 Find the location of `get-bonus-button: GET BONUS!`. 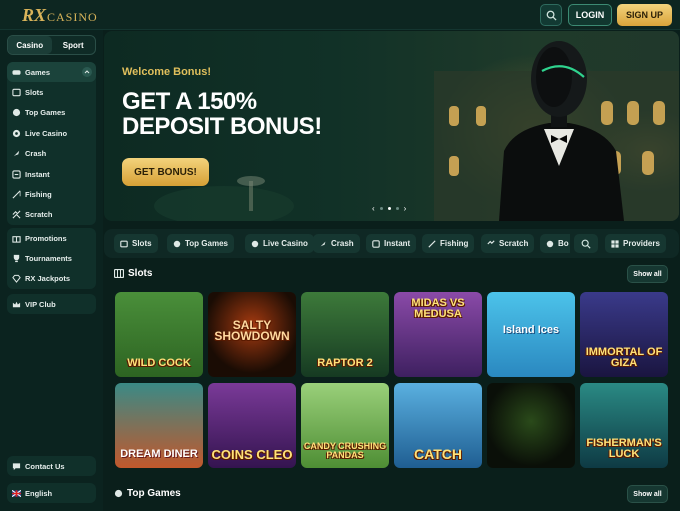

get-bonus-button: GET BONUS! is located at coordinates (165, 172).